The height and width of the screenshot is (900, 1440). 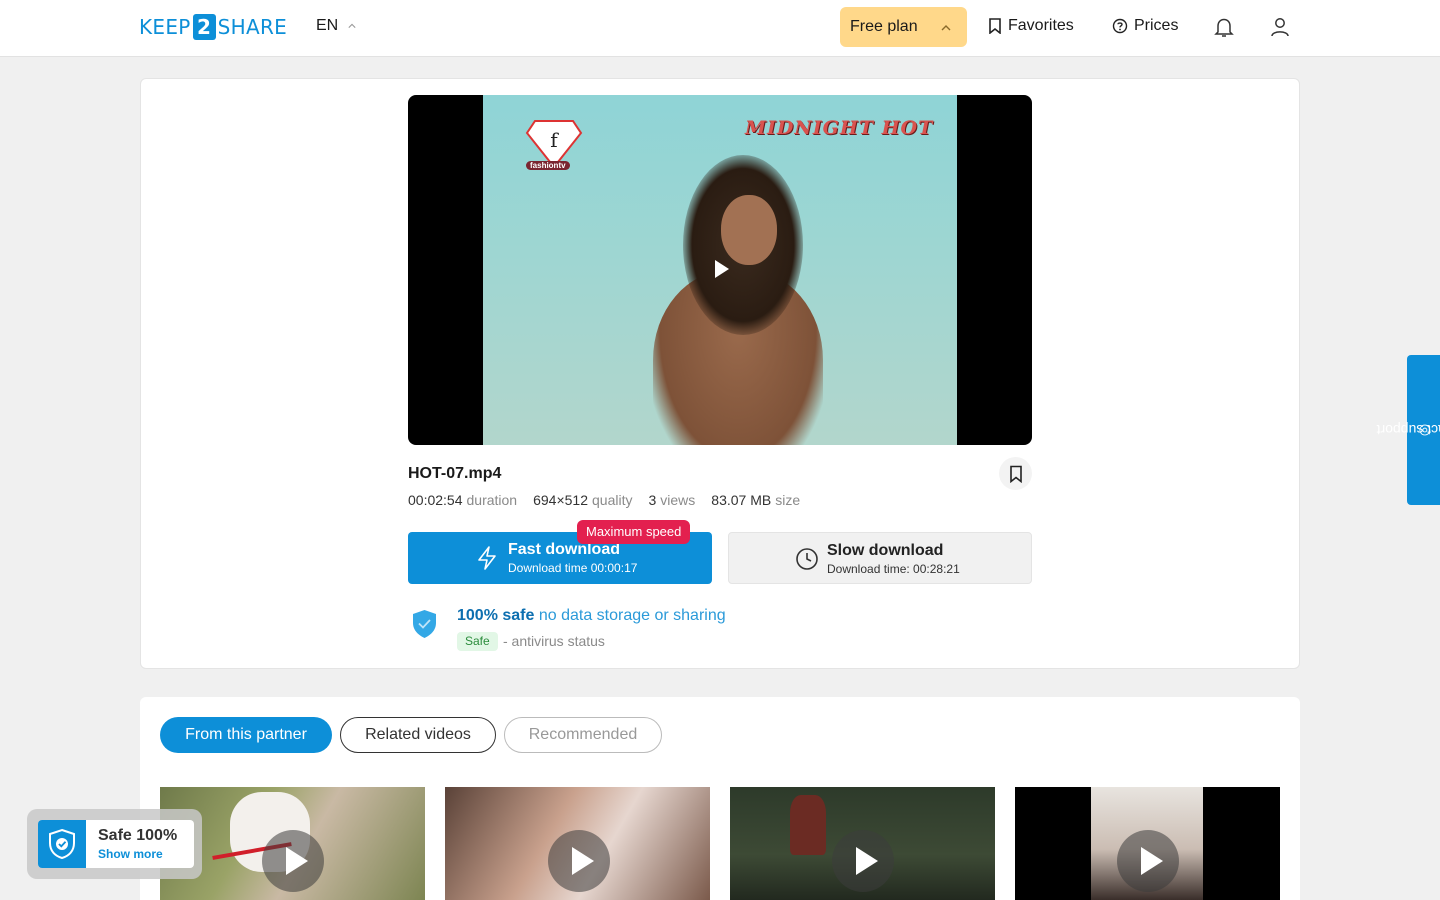 What do you see at coordinates (788, 500) in the screenshot?
I see `size-label: size` at bounding box center [788, 500].